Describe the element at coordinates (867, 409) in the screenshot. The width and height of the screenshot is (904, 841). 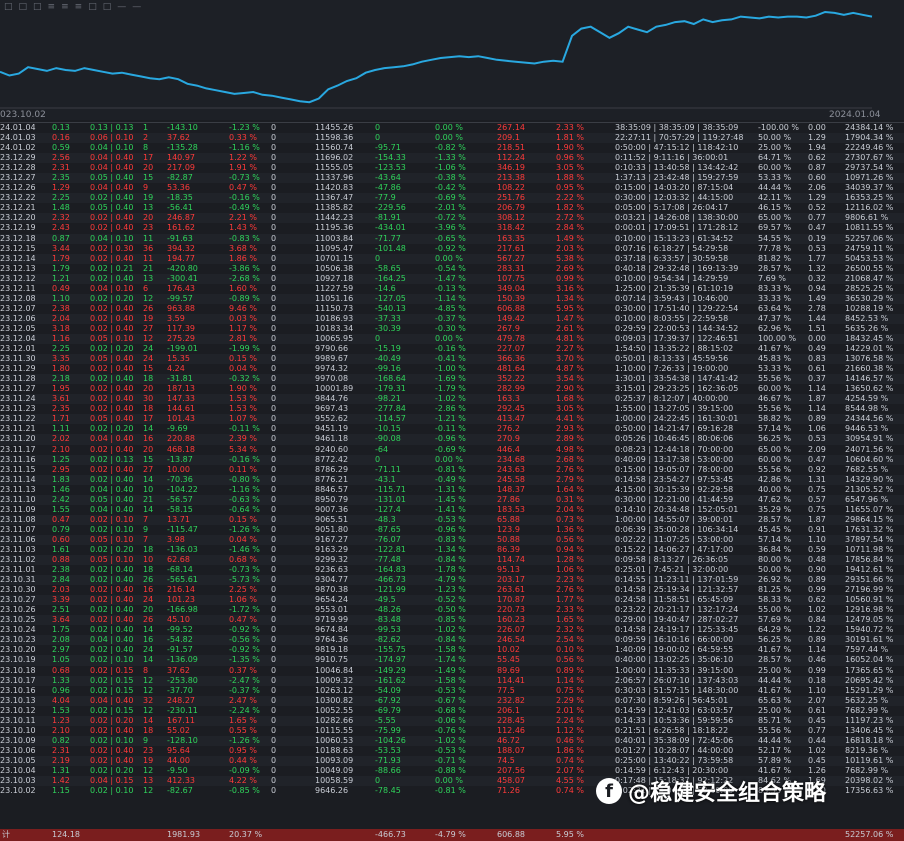
I see `cell-return-pct: 8544.98 %` at that location.